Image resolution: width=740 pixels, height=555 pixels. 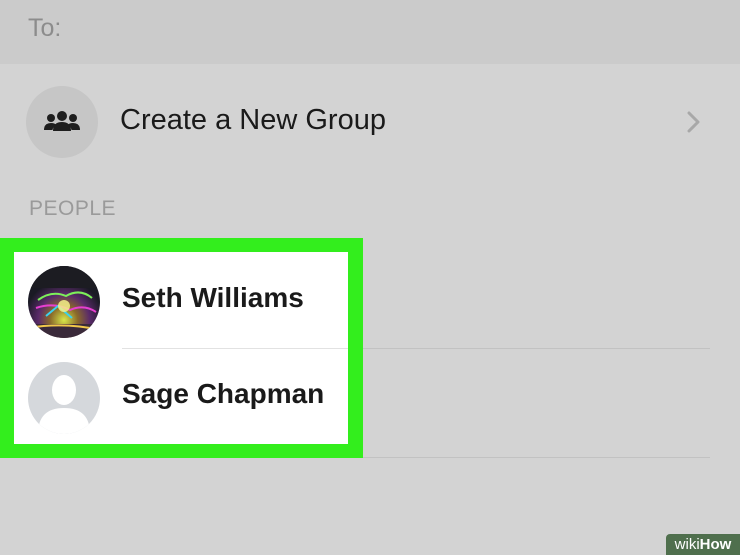 I want to click on sage-chapman-avatar, so click(x=64, y=398).